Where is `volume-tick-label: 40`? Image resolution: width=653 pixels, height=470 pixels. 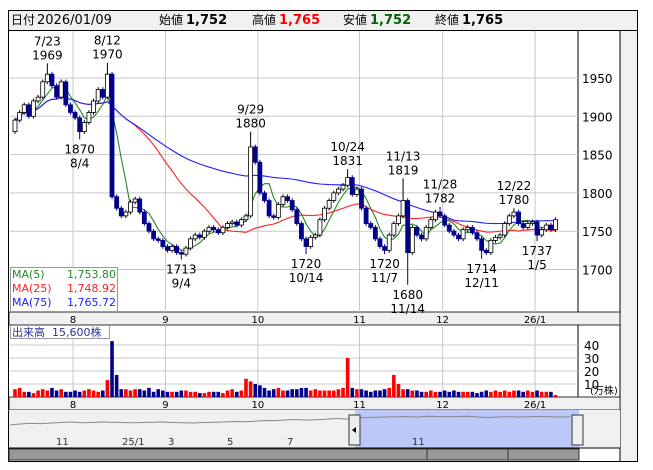
volume-tick-label: 40 is located at coordinates (591, 346).